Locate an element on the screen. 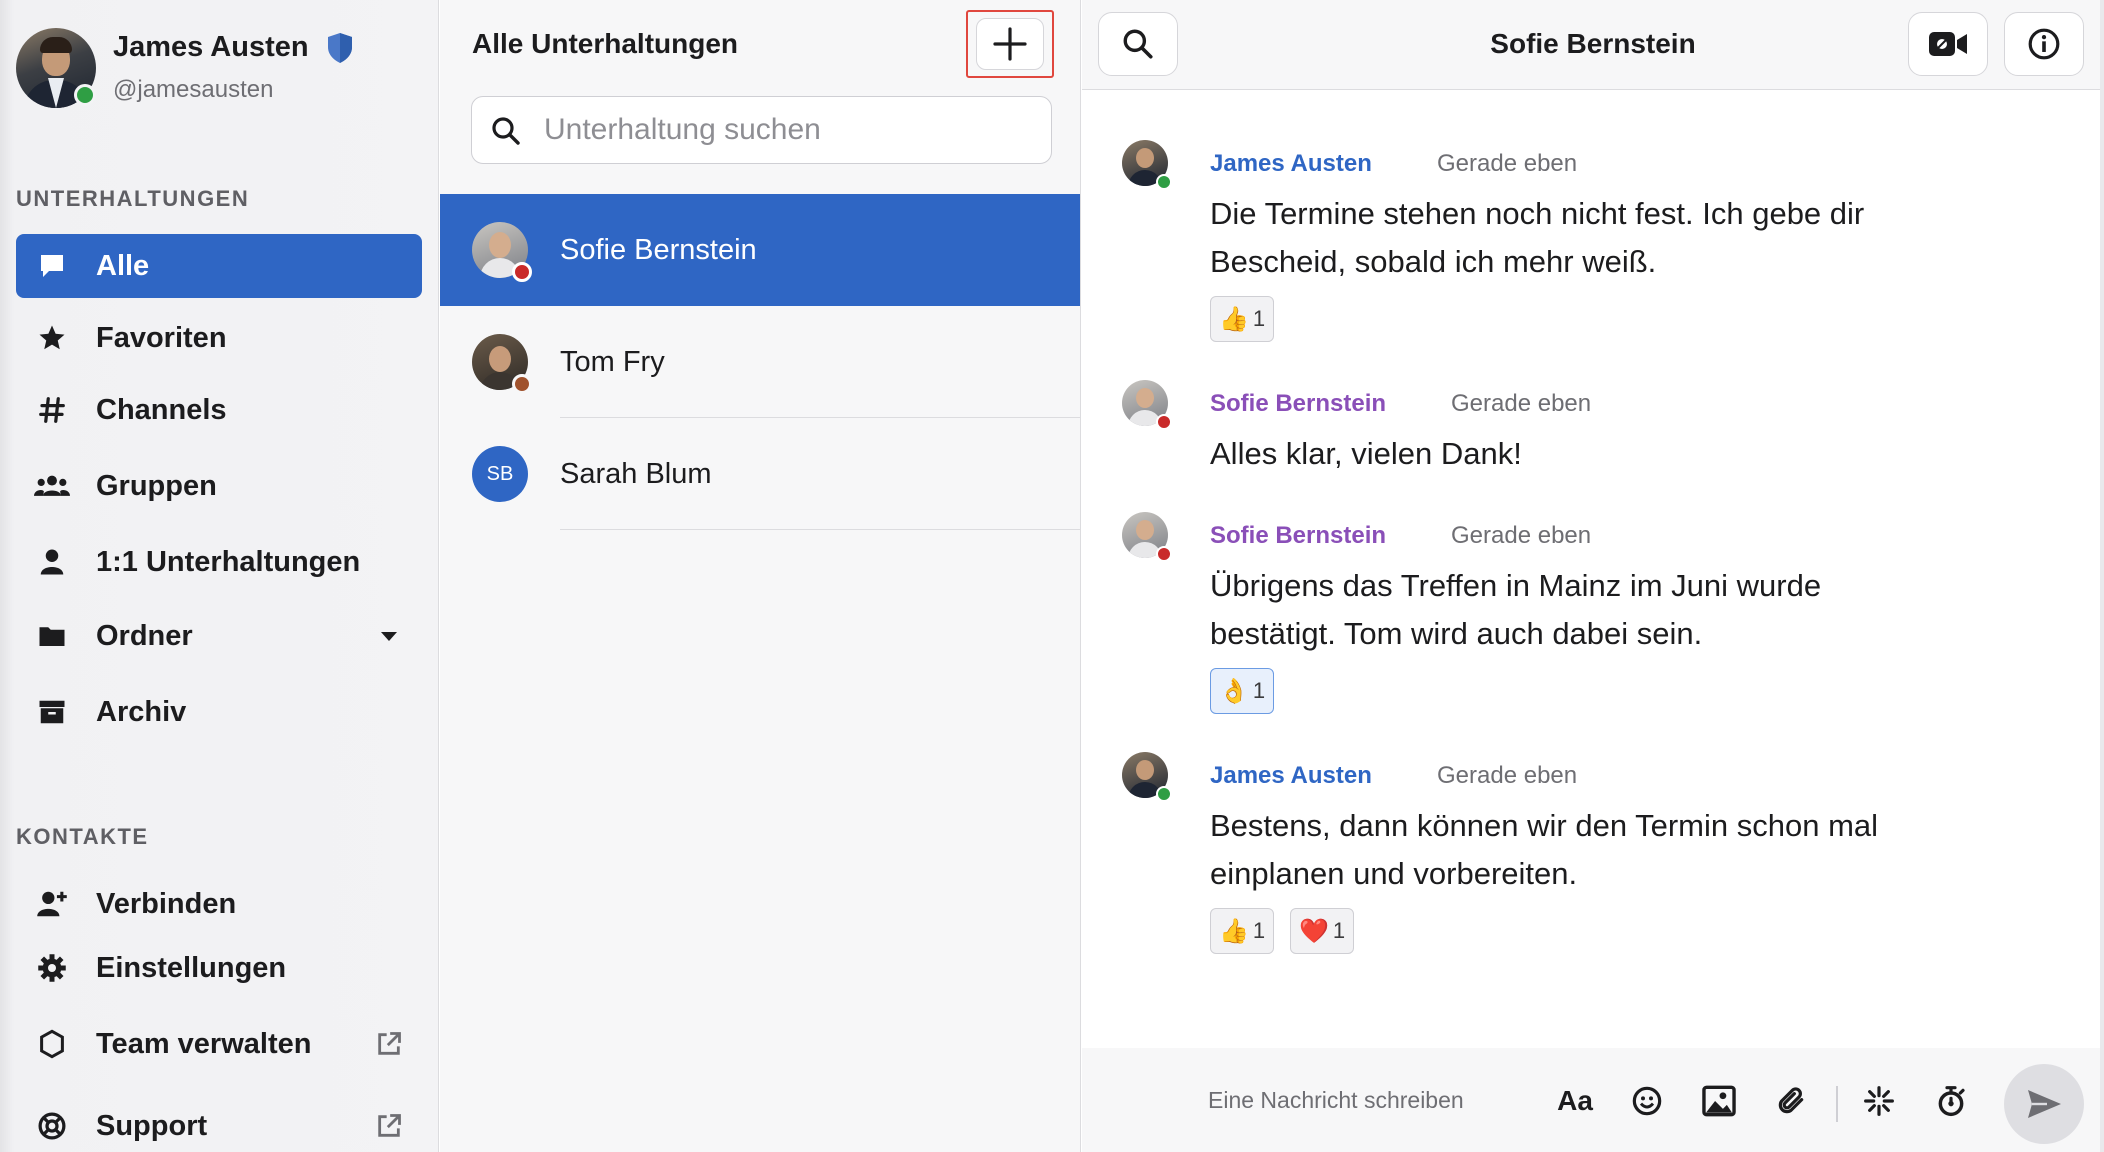  user-name: James Austen is located at coordinates (211, 47).